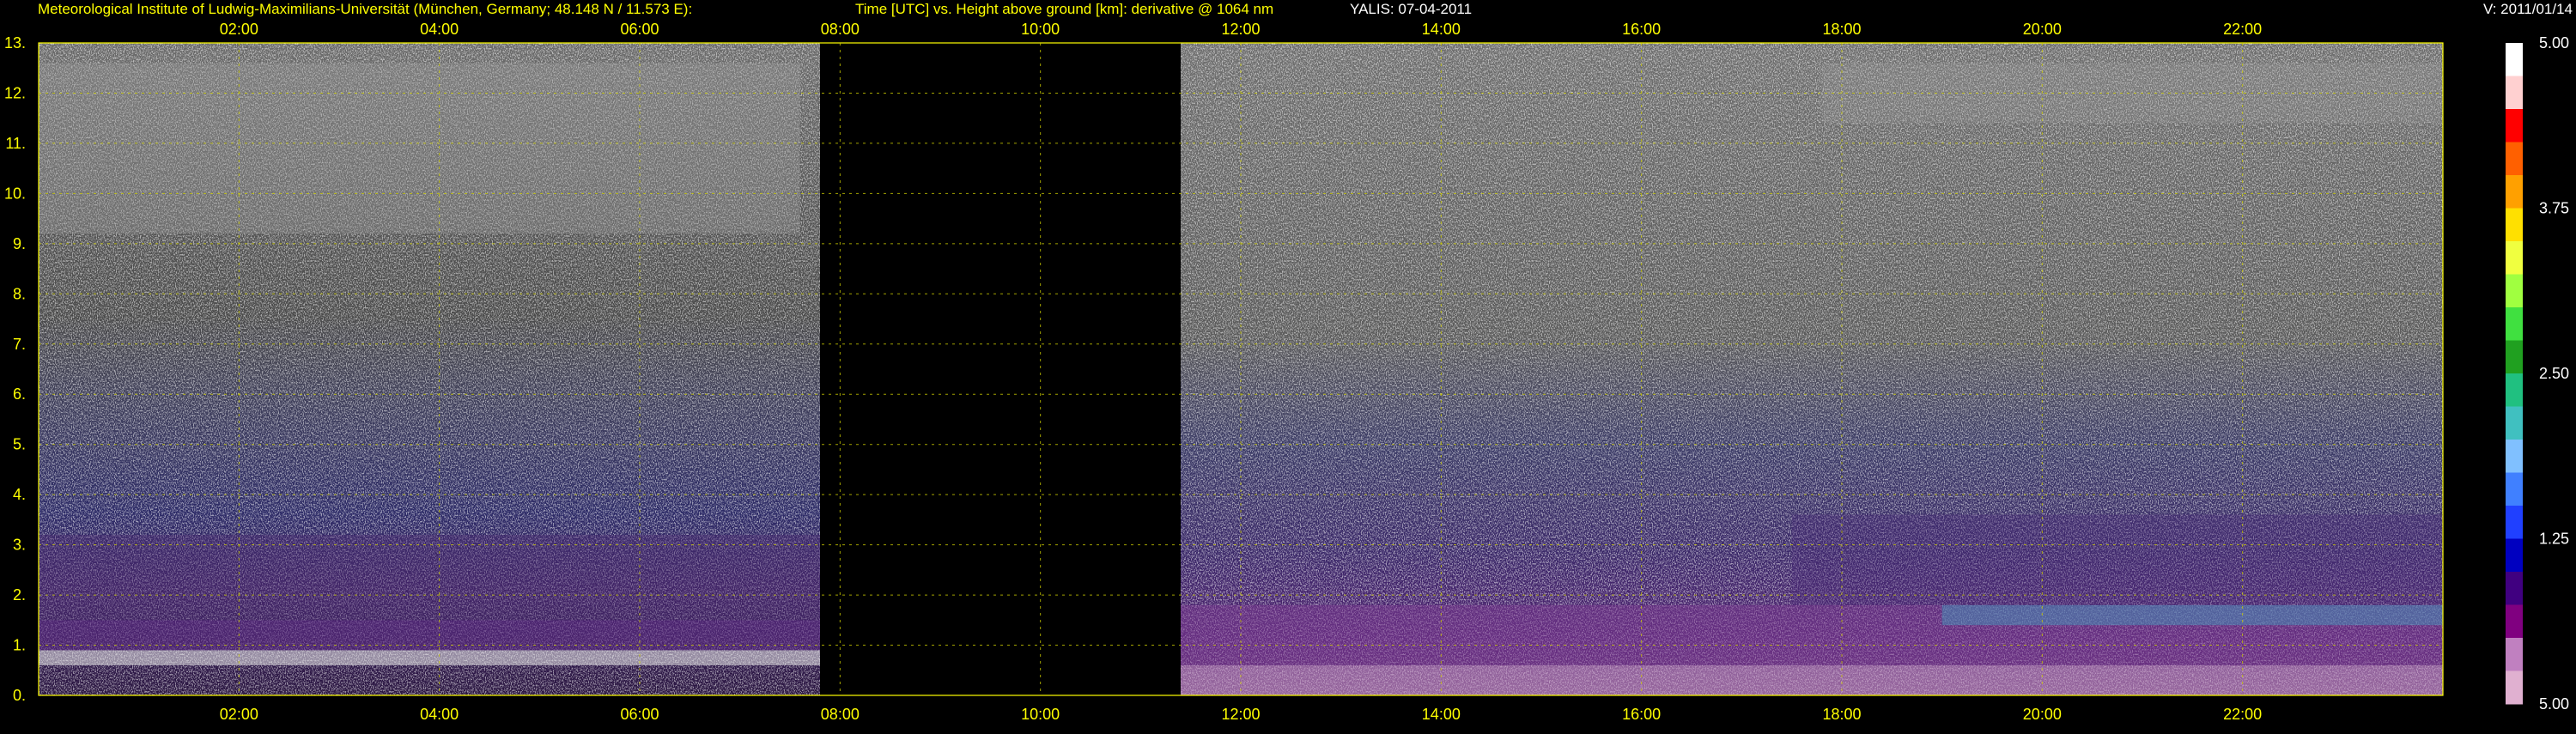  What do you see at coordinates (15, 43) in the screenshot?
I see `y-tick-label: 13.` at bounding box center [15, 43].